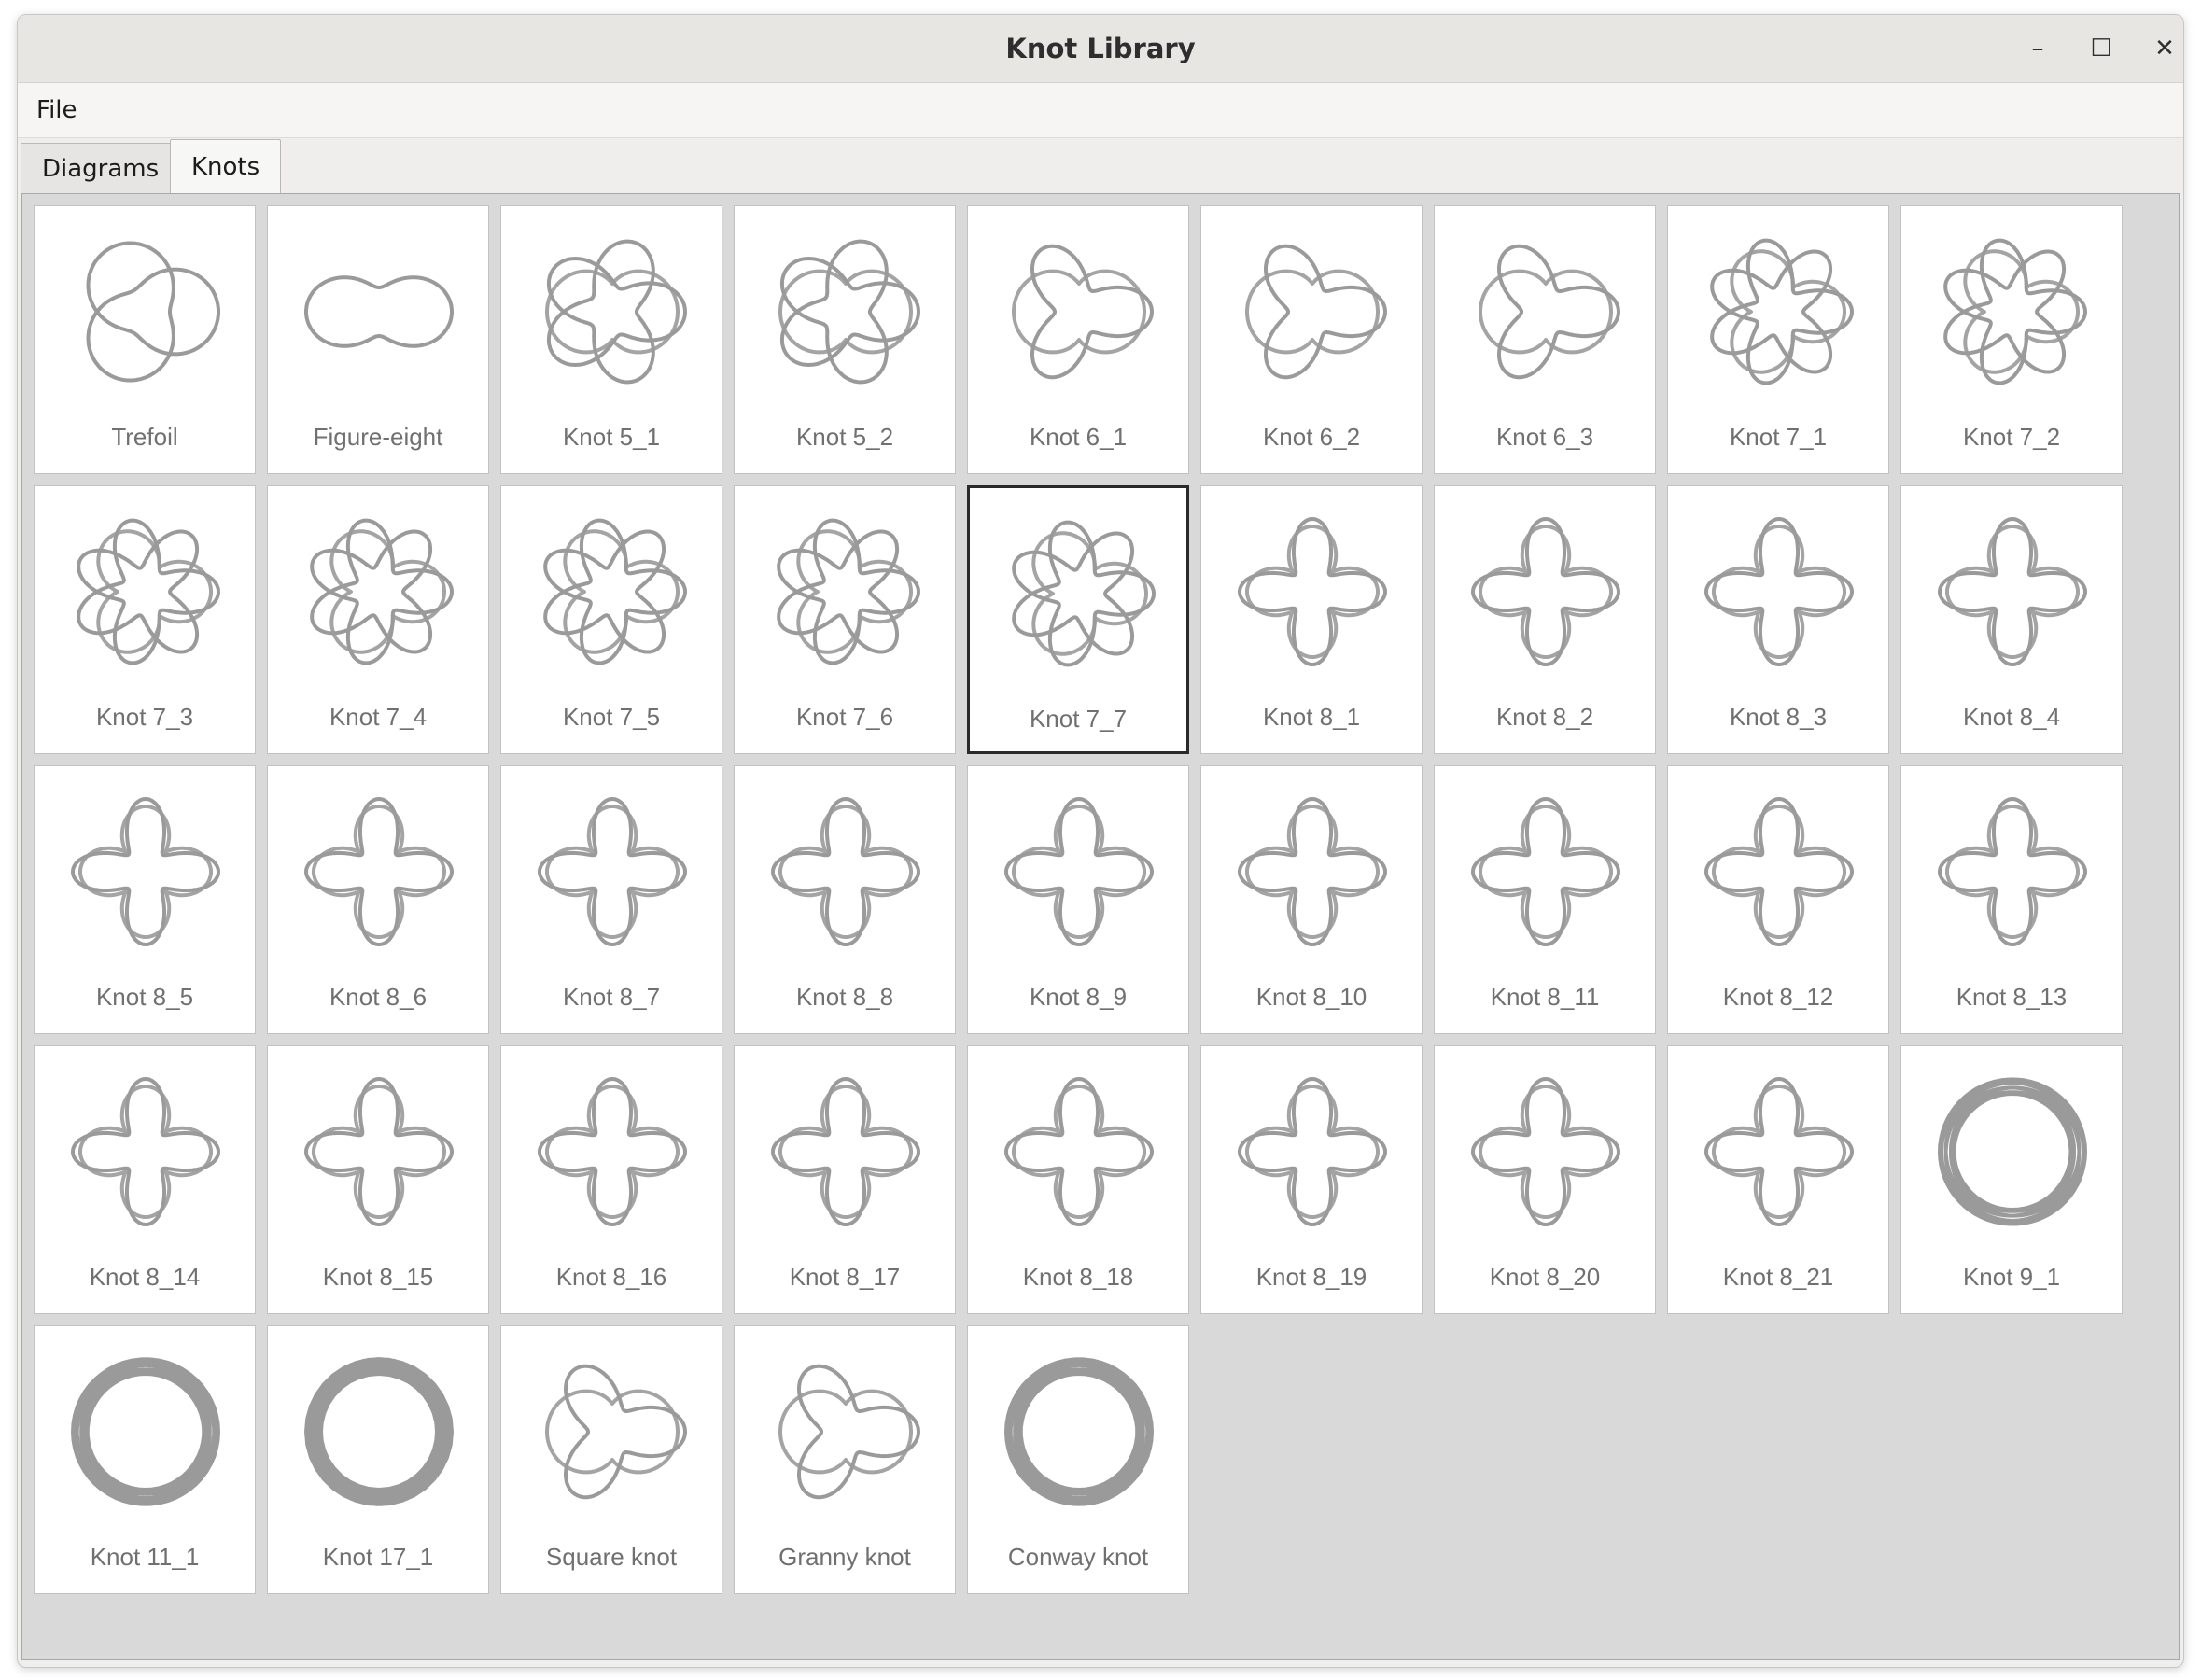  What do you see at coordinates (226, 166) in the screenshot?
I see `tab-knots: Knots` at bounding box center [226, 166].